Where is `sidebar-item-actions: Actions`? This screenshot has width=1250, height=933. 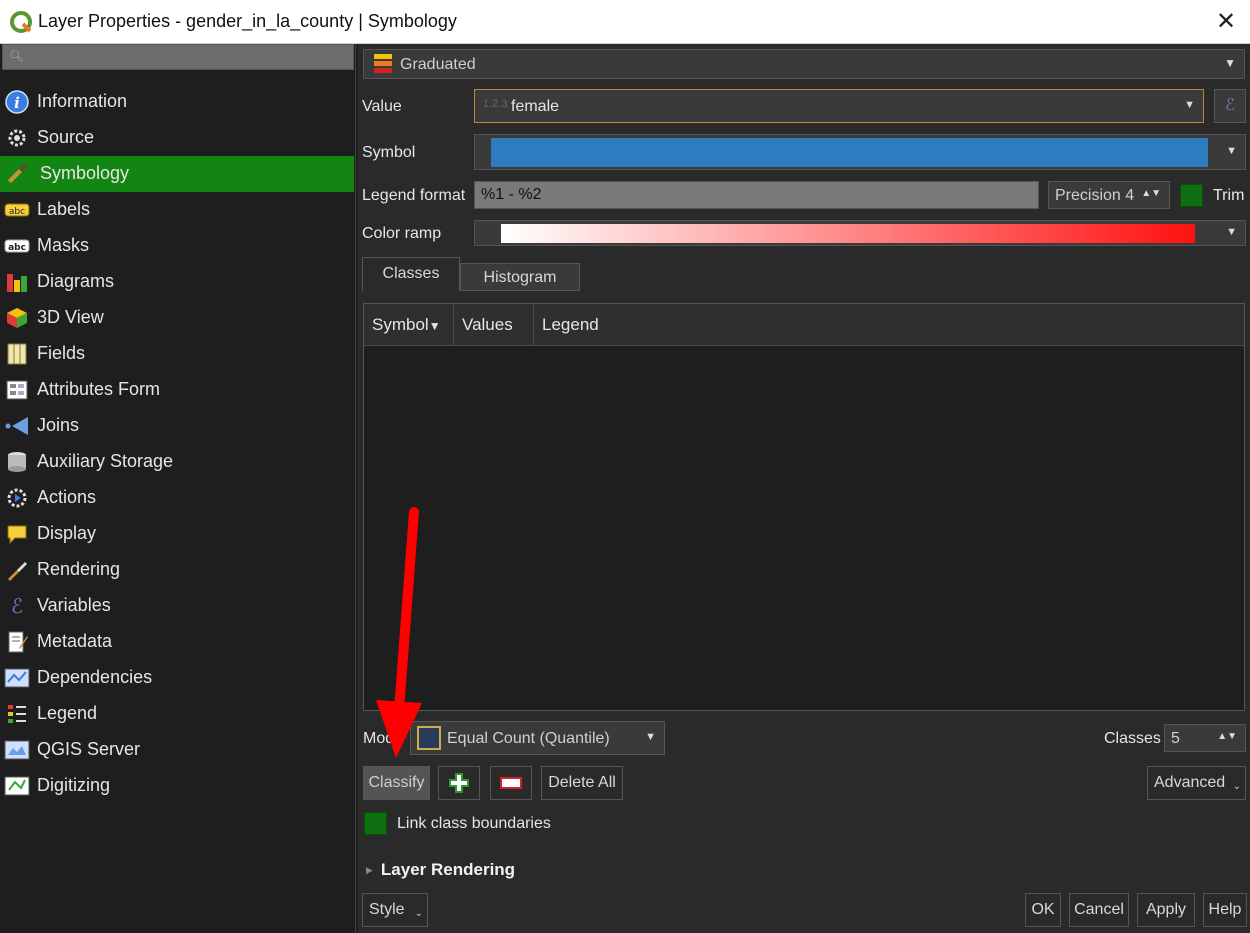
sidebar-item-actions: Actions is located at coordinates (177, 498).